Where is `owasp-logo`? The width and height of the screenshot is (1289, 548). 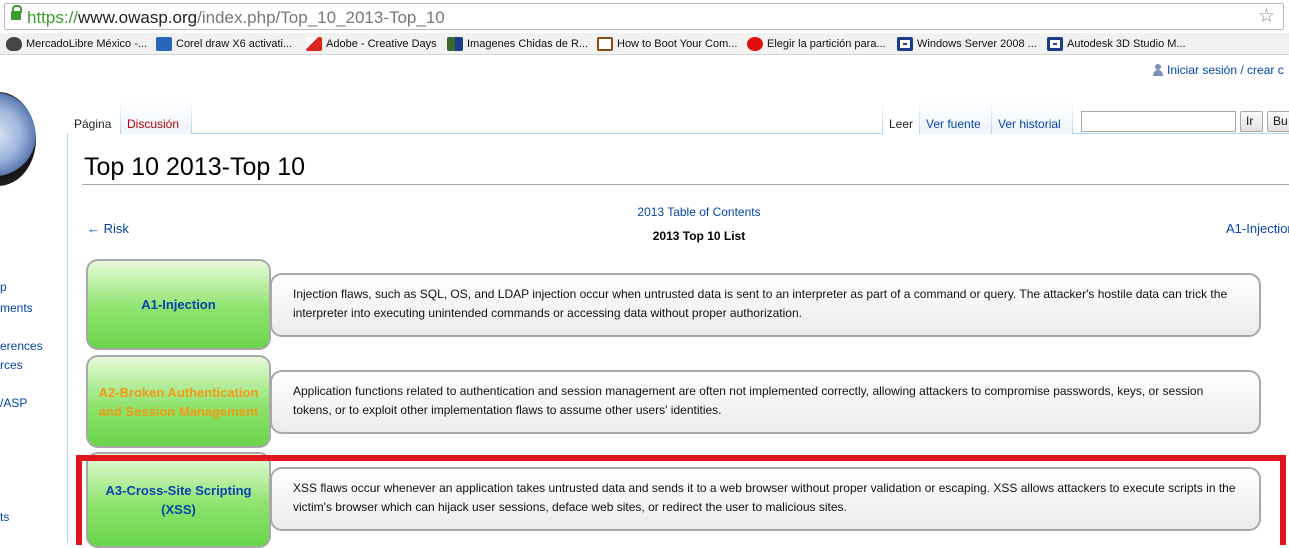 owasp-logo is located at coordinates (18, 139).